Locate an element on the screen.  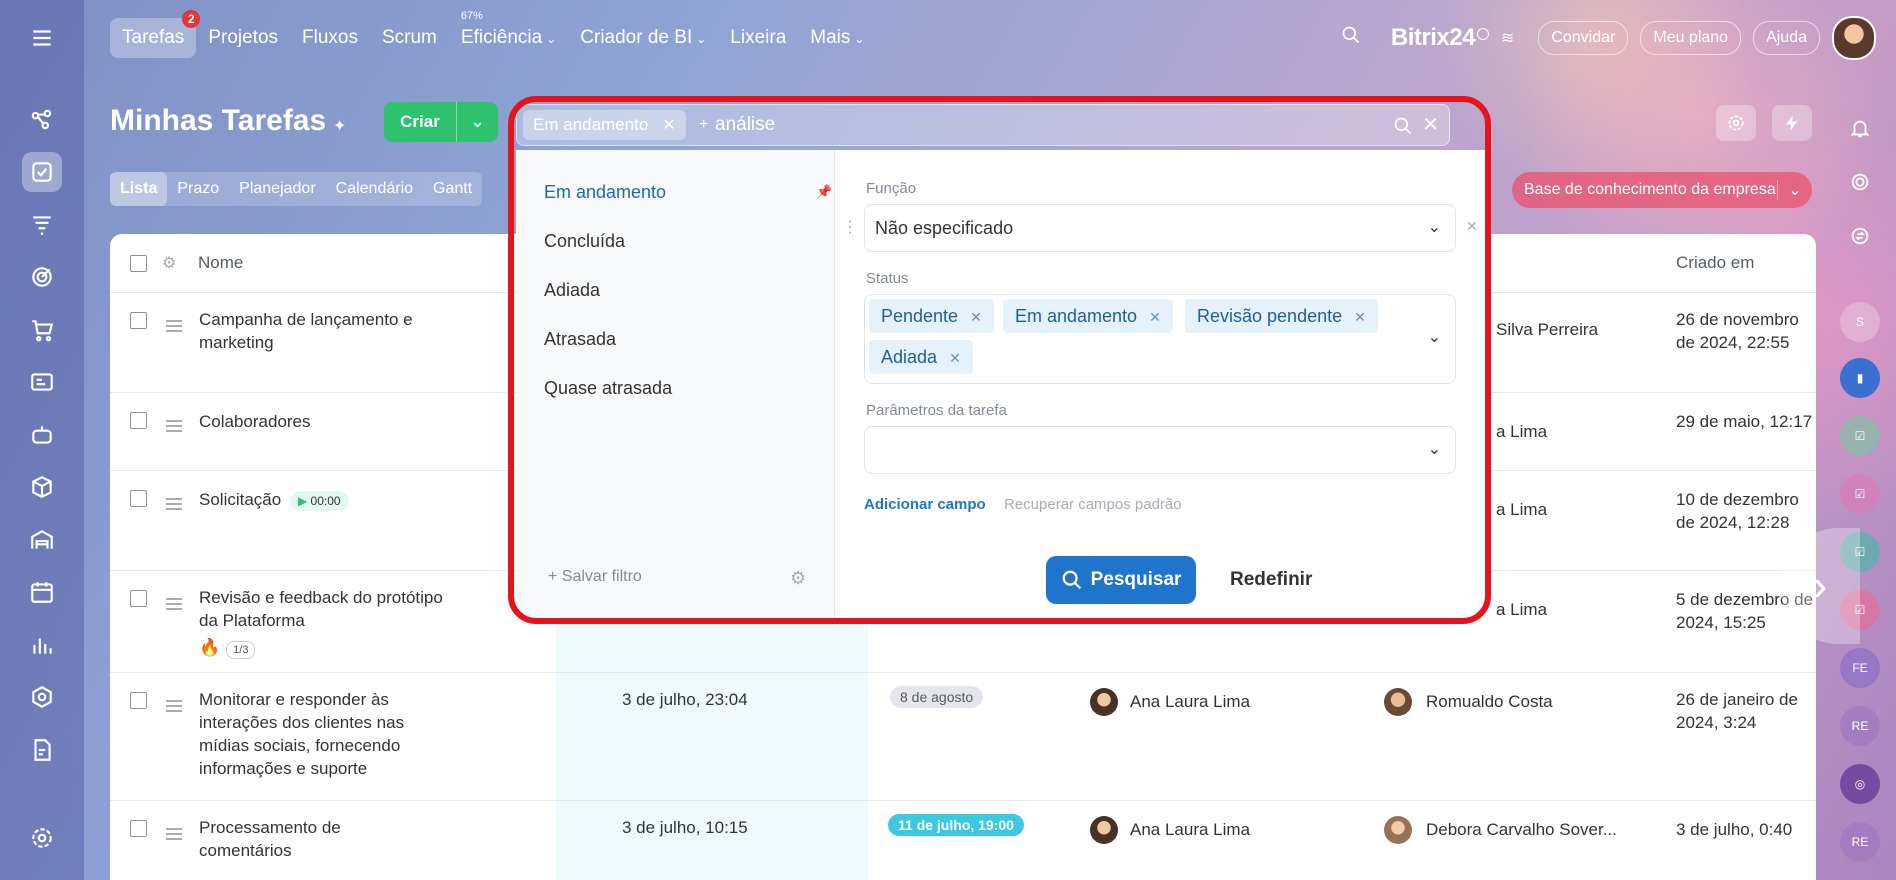
activity-date: 3 de julho, 23:04 is located at coordinates (685, 699).